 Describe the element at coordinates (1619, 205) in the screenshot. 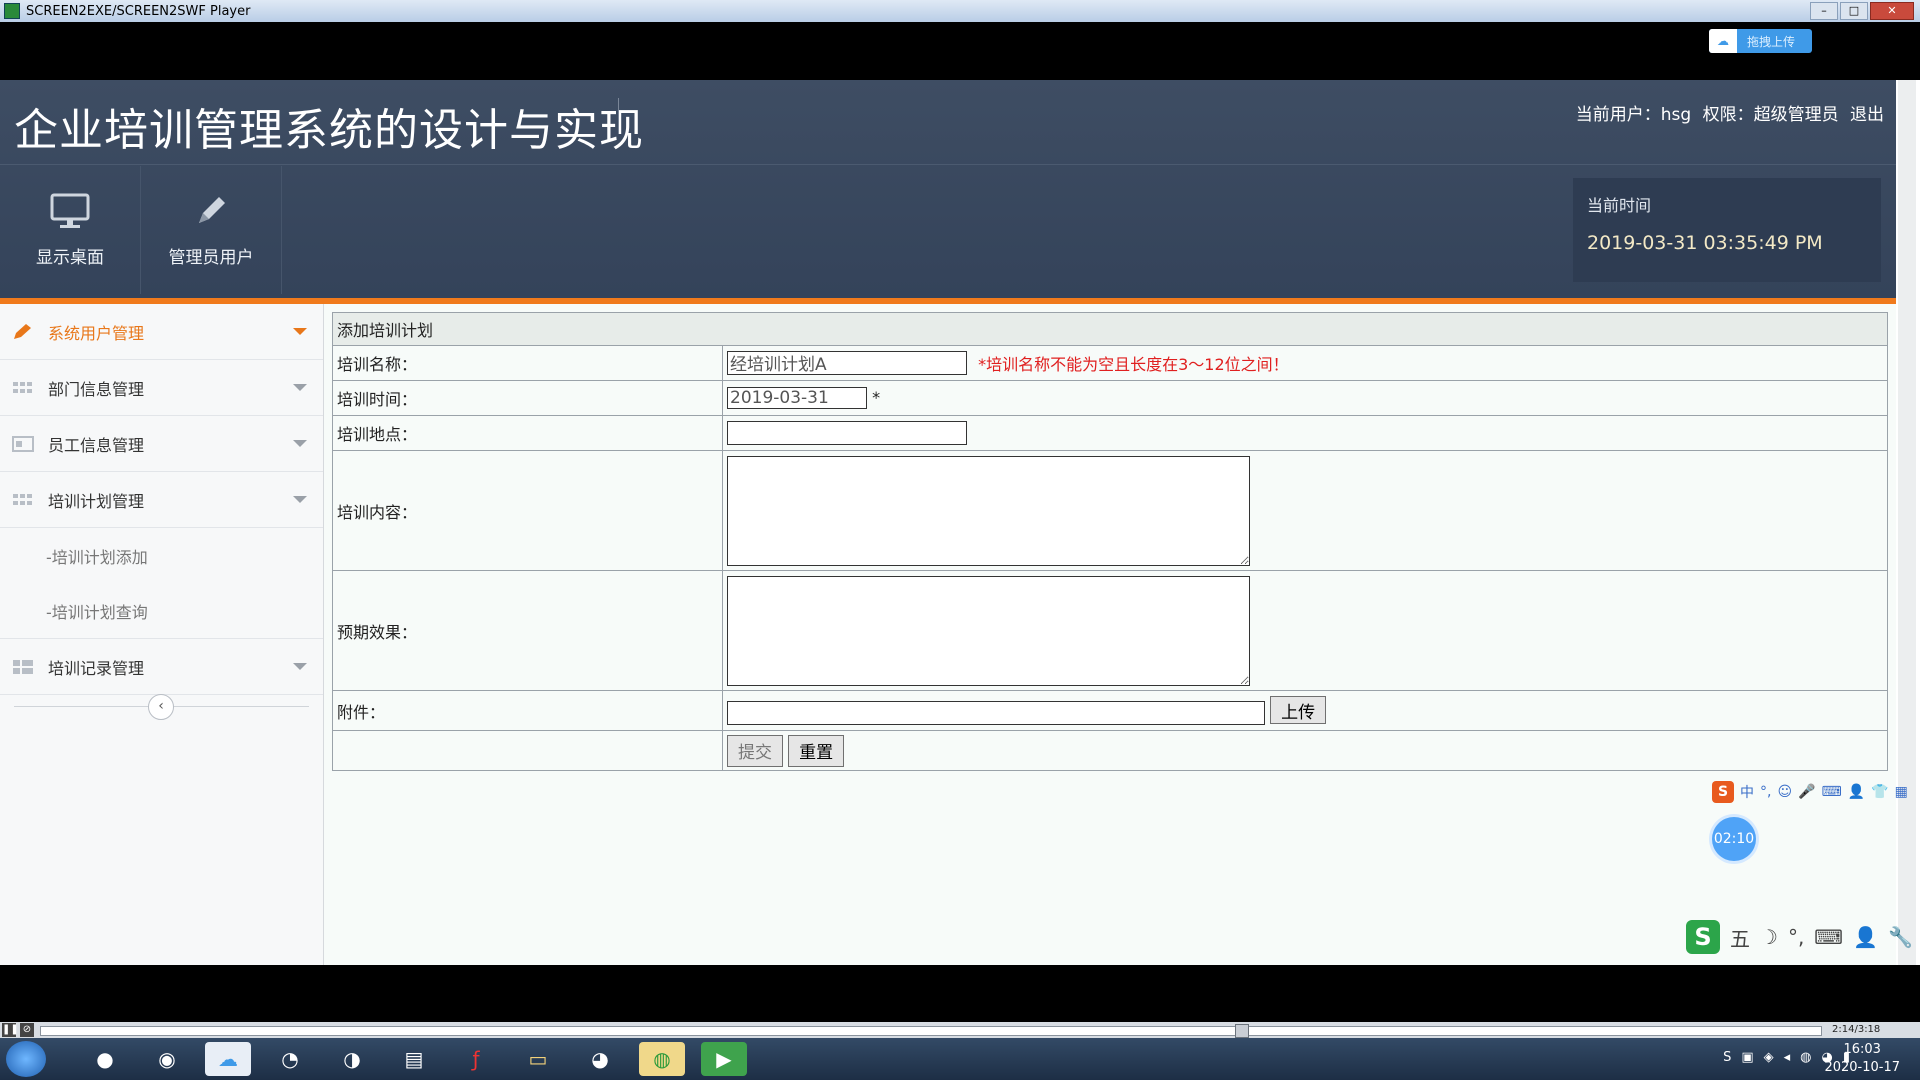

I see `current-time-label: 当前时间` at that location.